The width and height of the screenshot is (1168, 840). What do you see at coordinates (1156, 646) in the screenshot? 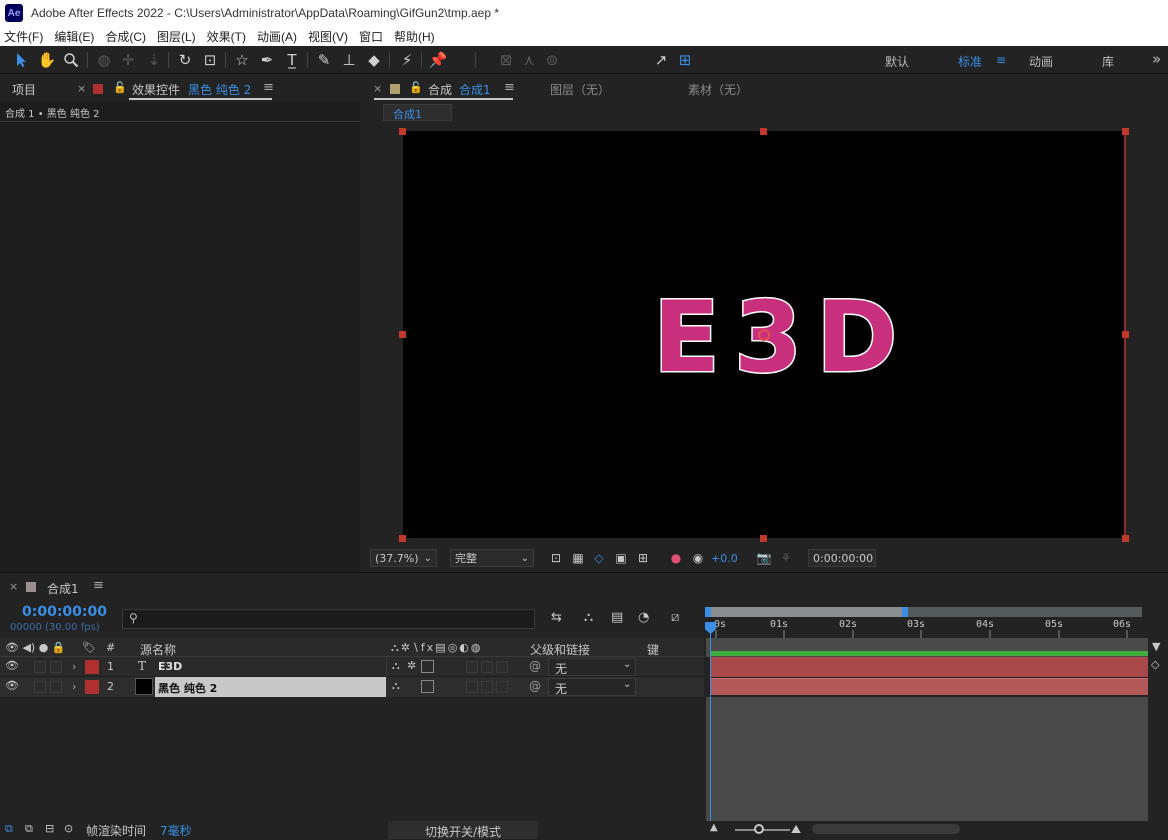
I see `comp-marker-icon: ▼` at bounding box center [1156, 646].